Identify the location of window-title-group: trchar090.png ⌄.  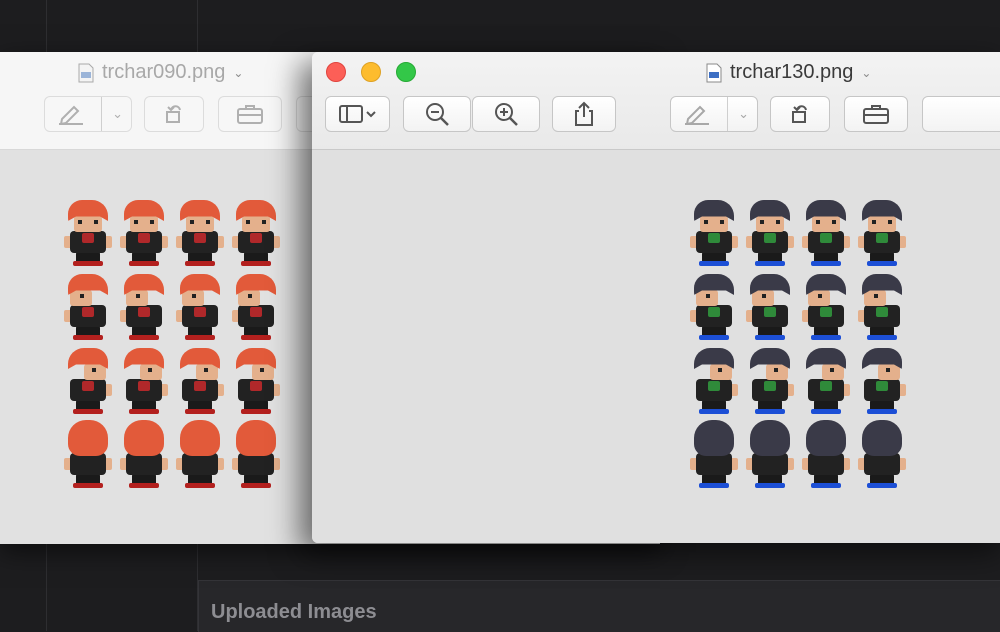
(160, 72).